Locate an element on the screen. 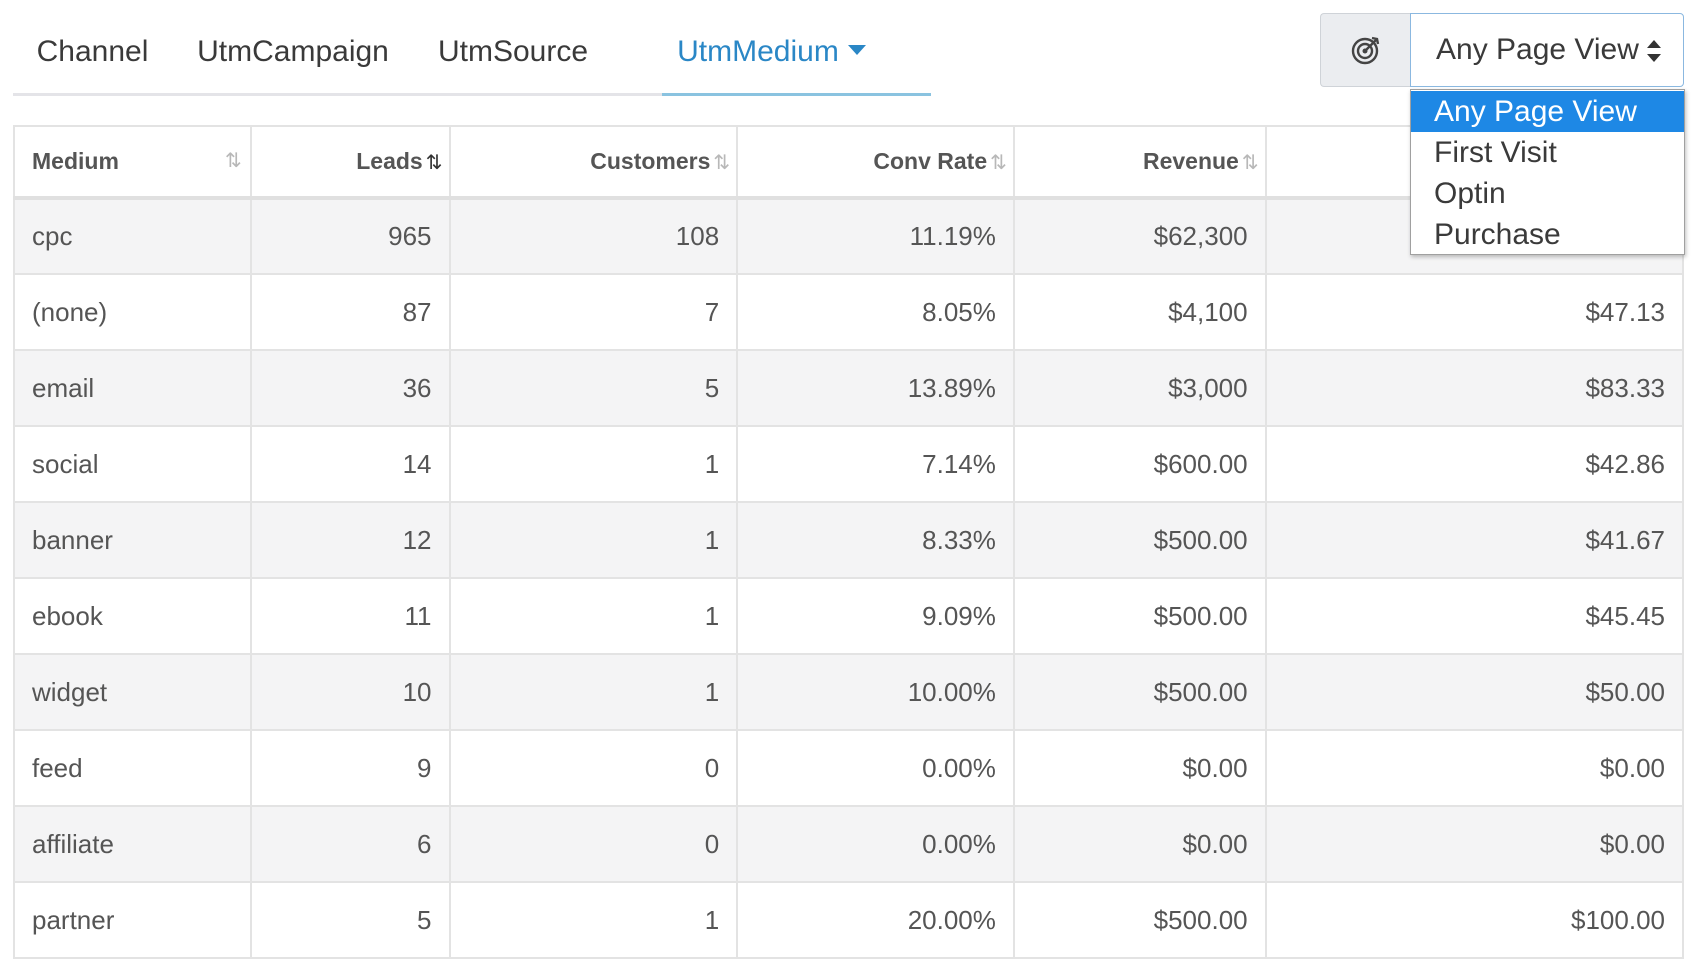 Image resolution: width=1696 pixels, height=979 pixels. cell-conv-rate: 9.09% is located at coordinates (875, 616).